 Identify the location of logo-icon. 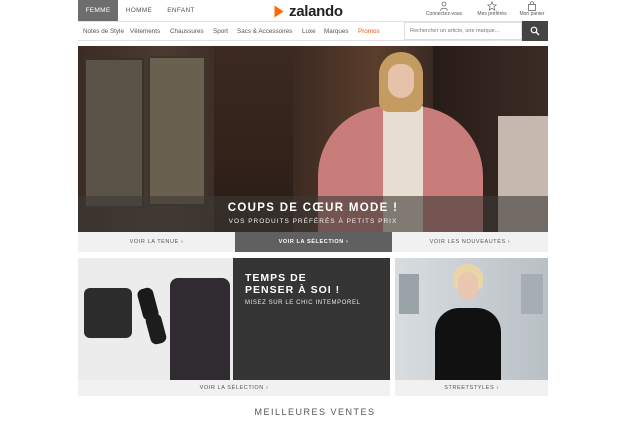
(279, 11).